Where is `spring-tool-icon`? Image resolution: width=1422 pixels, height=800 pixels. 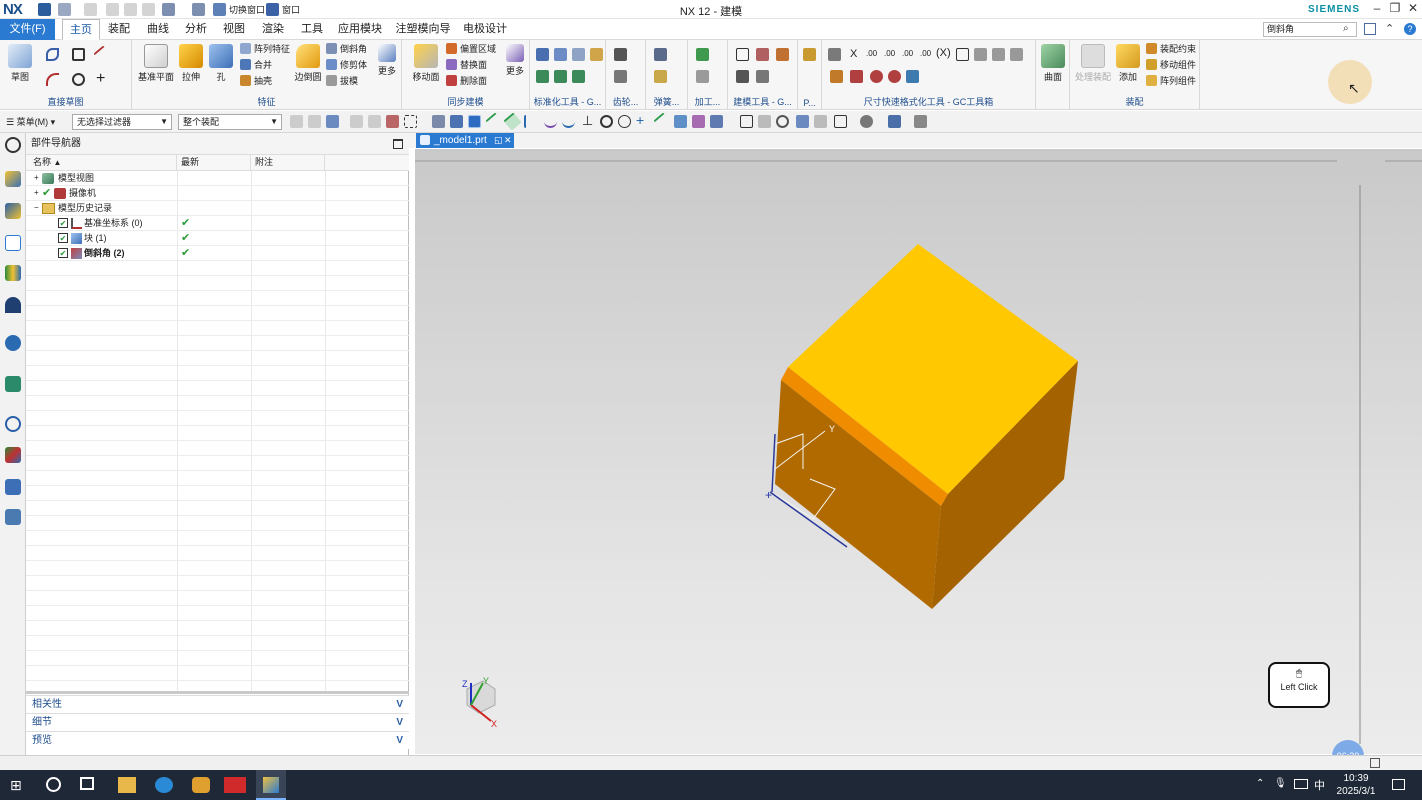
spring-tool-icon is located at coordinates (660, 54).